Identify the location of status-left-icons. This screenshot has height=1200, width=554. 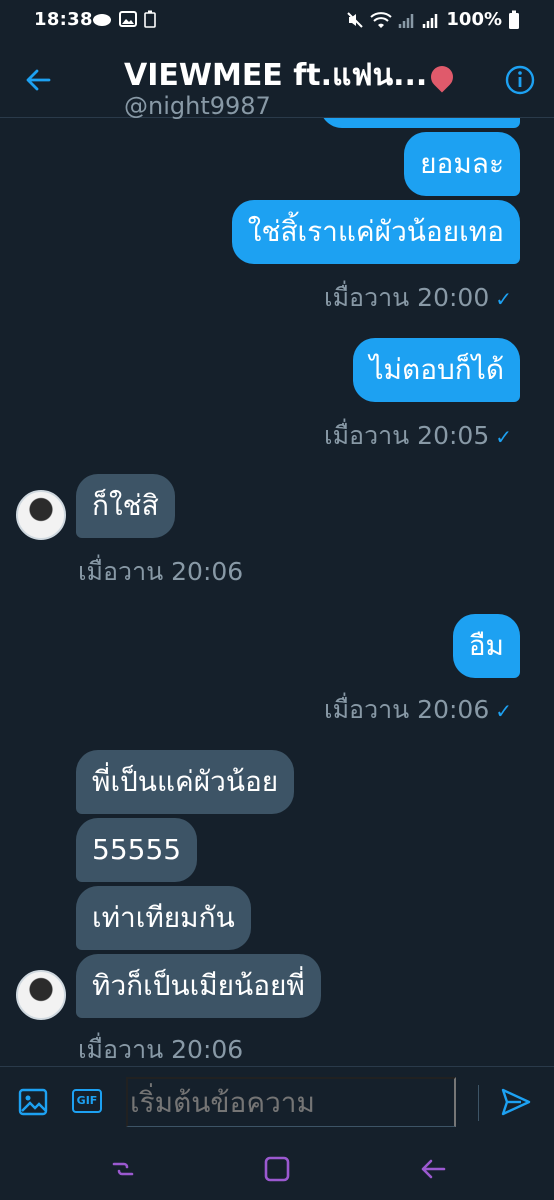
(124, 19).